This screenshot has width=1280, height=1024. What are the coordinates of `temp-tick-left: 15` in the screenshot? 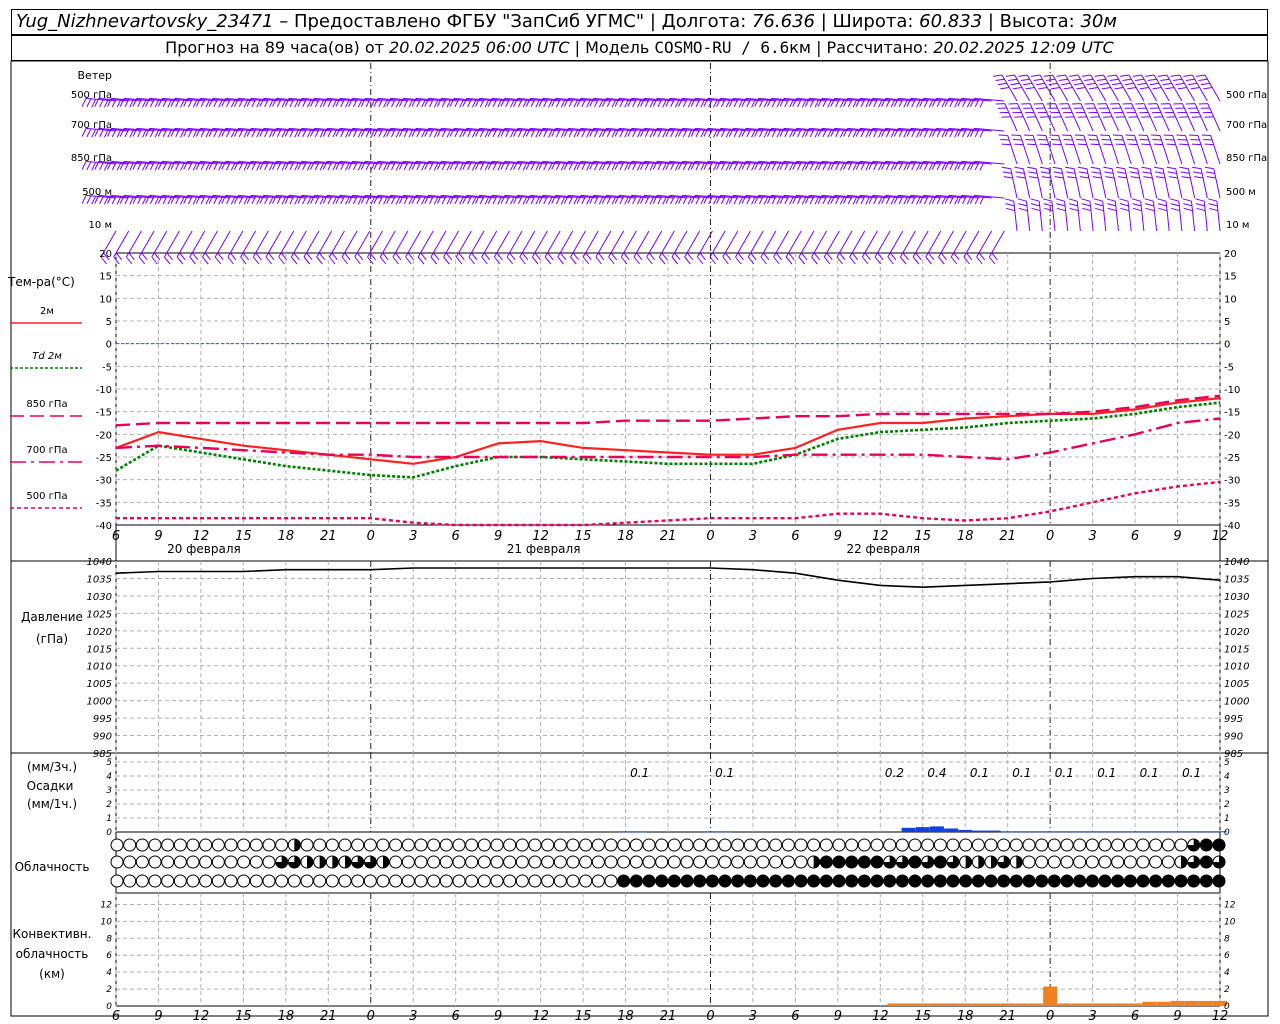 It's located at (105, 277).